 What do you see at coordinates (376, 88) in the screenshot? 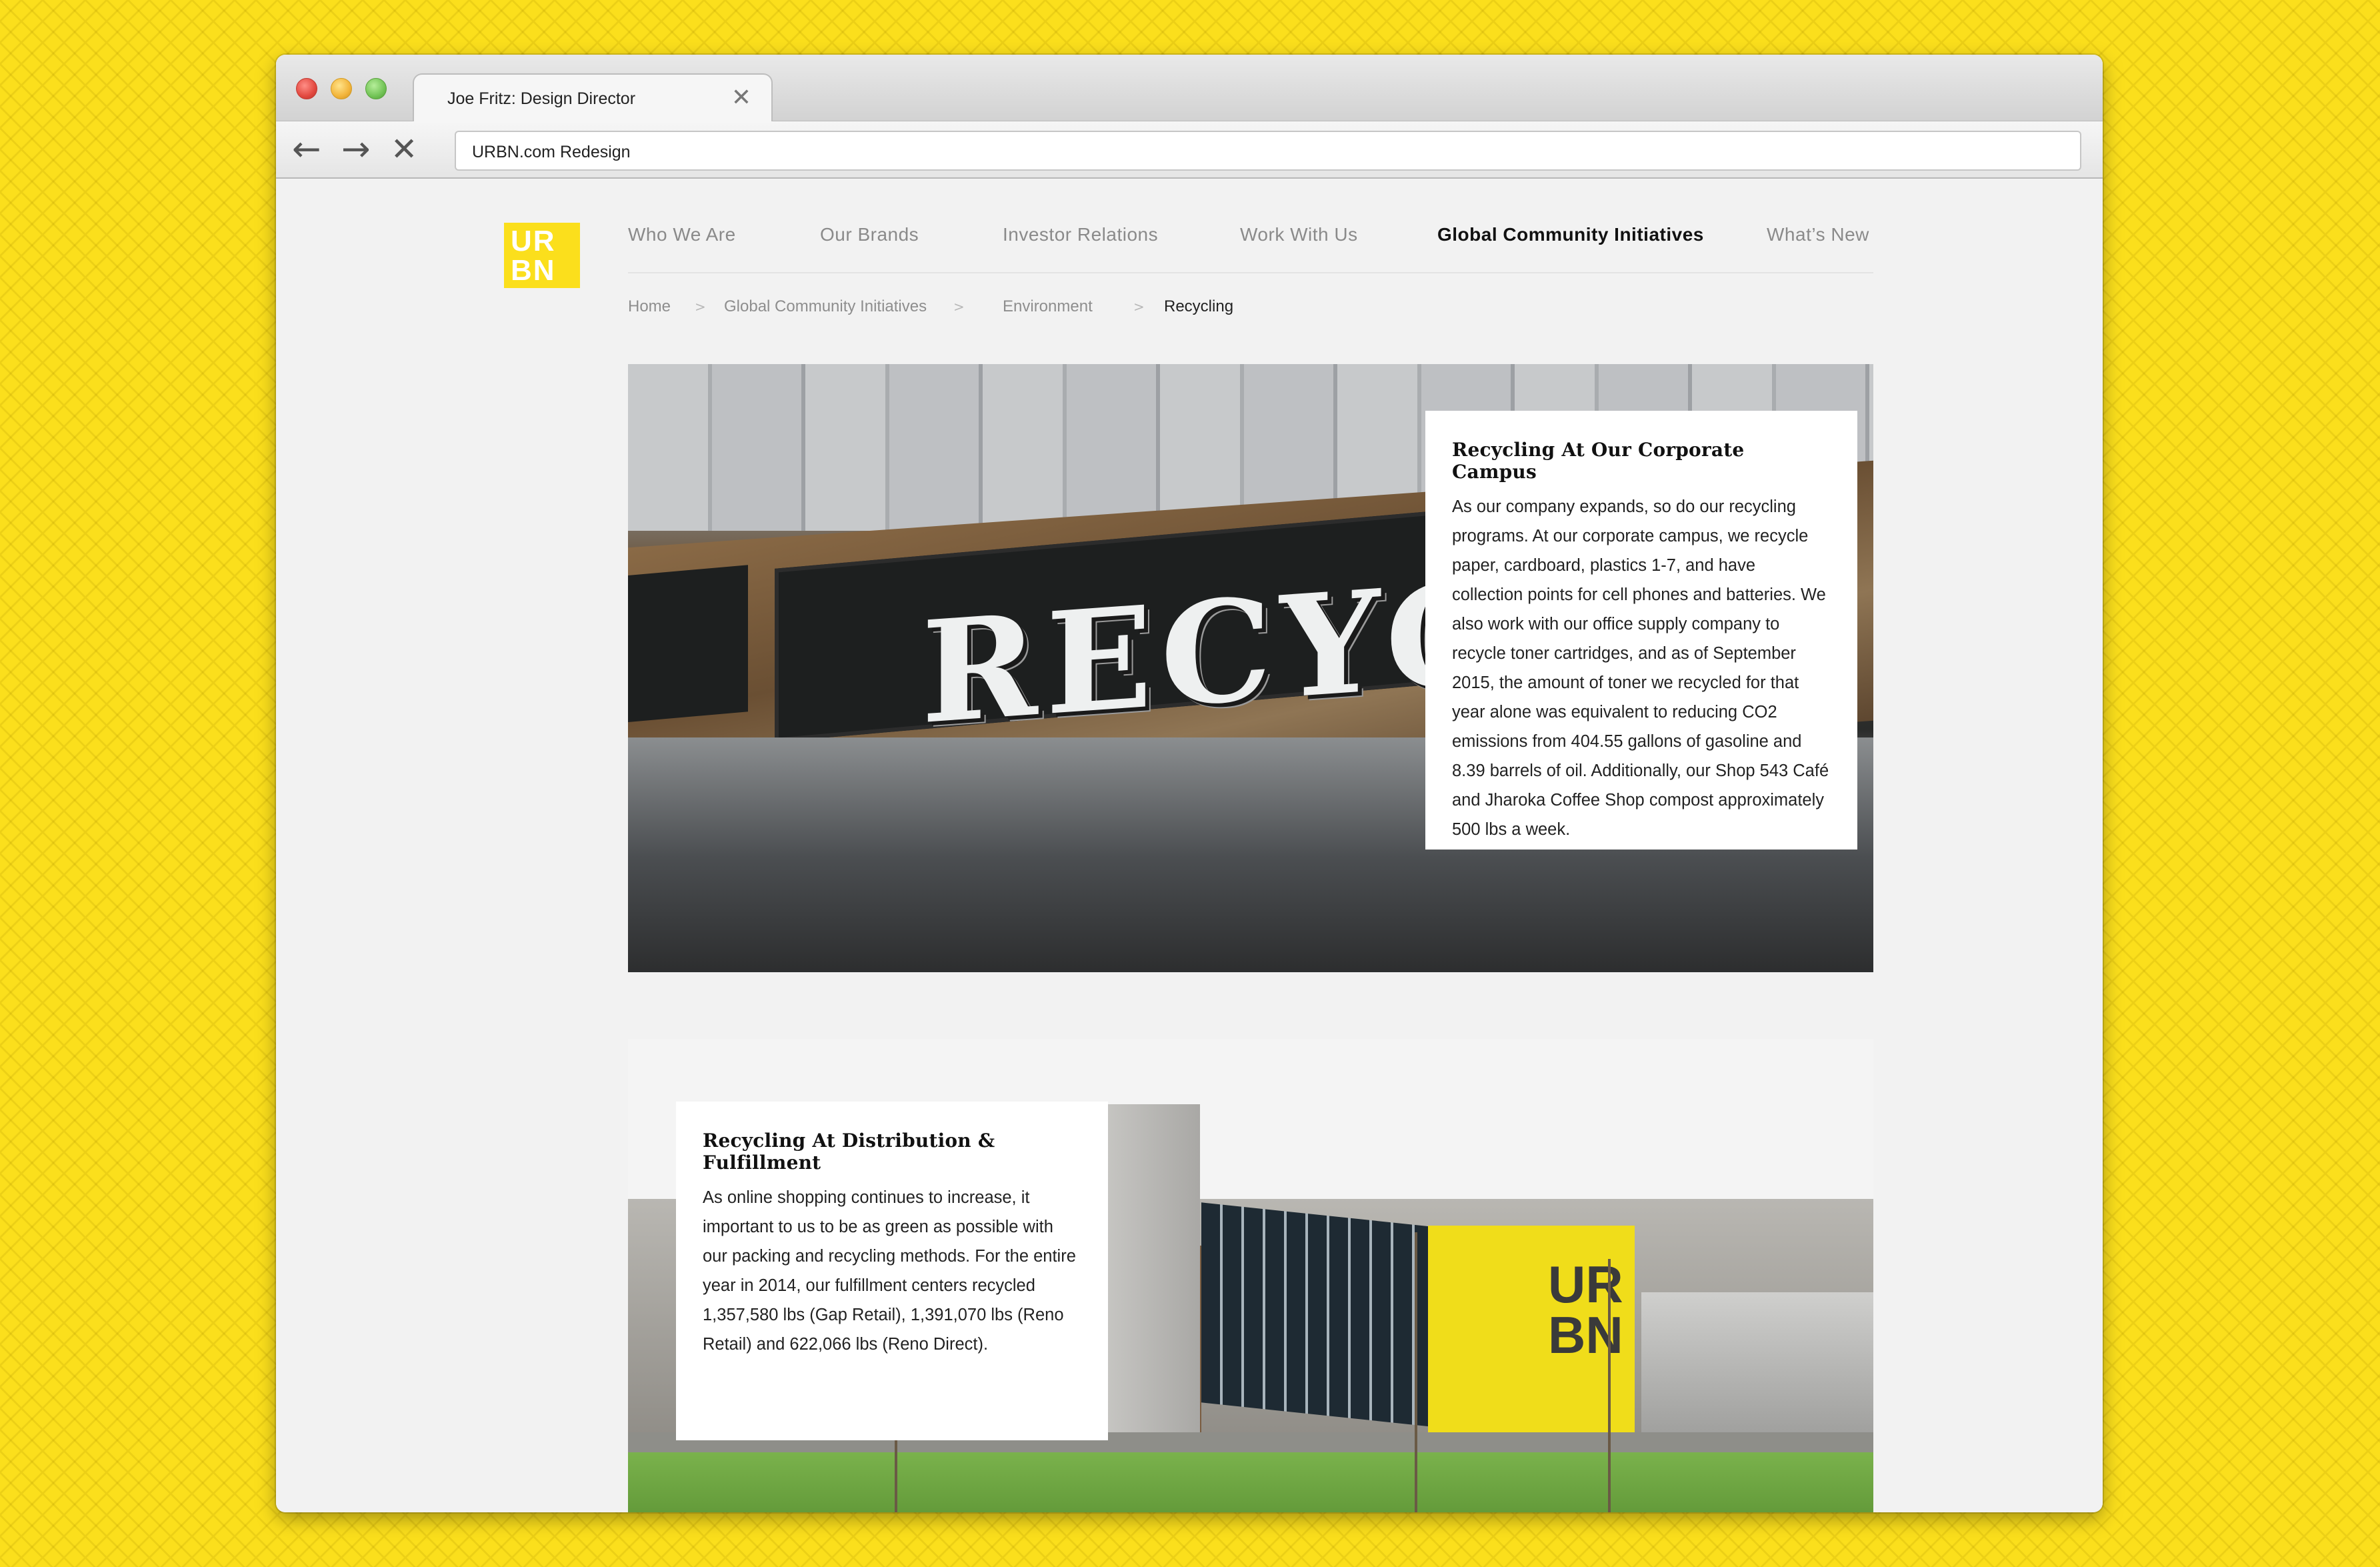
I see `zoom-window-button` at bounding box center [376, 88].